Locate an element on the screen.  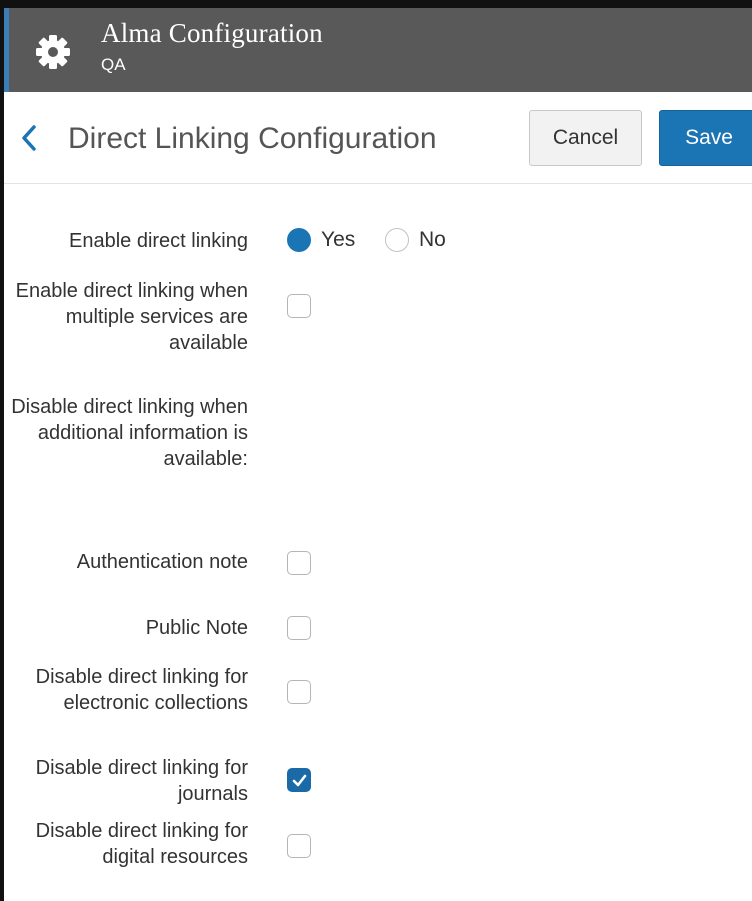
enable-direct-linking-label: Enable direct linking is located at coordinates (158, 241).